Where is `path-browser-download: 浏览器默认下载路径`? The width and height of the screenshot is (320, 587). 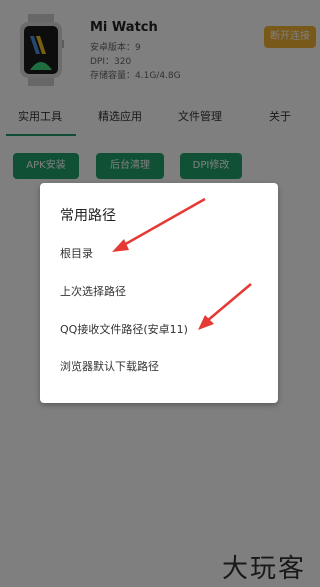
path-browser-download: 浏览器默认下载路径 is located at coordinates (109, 366).